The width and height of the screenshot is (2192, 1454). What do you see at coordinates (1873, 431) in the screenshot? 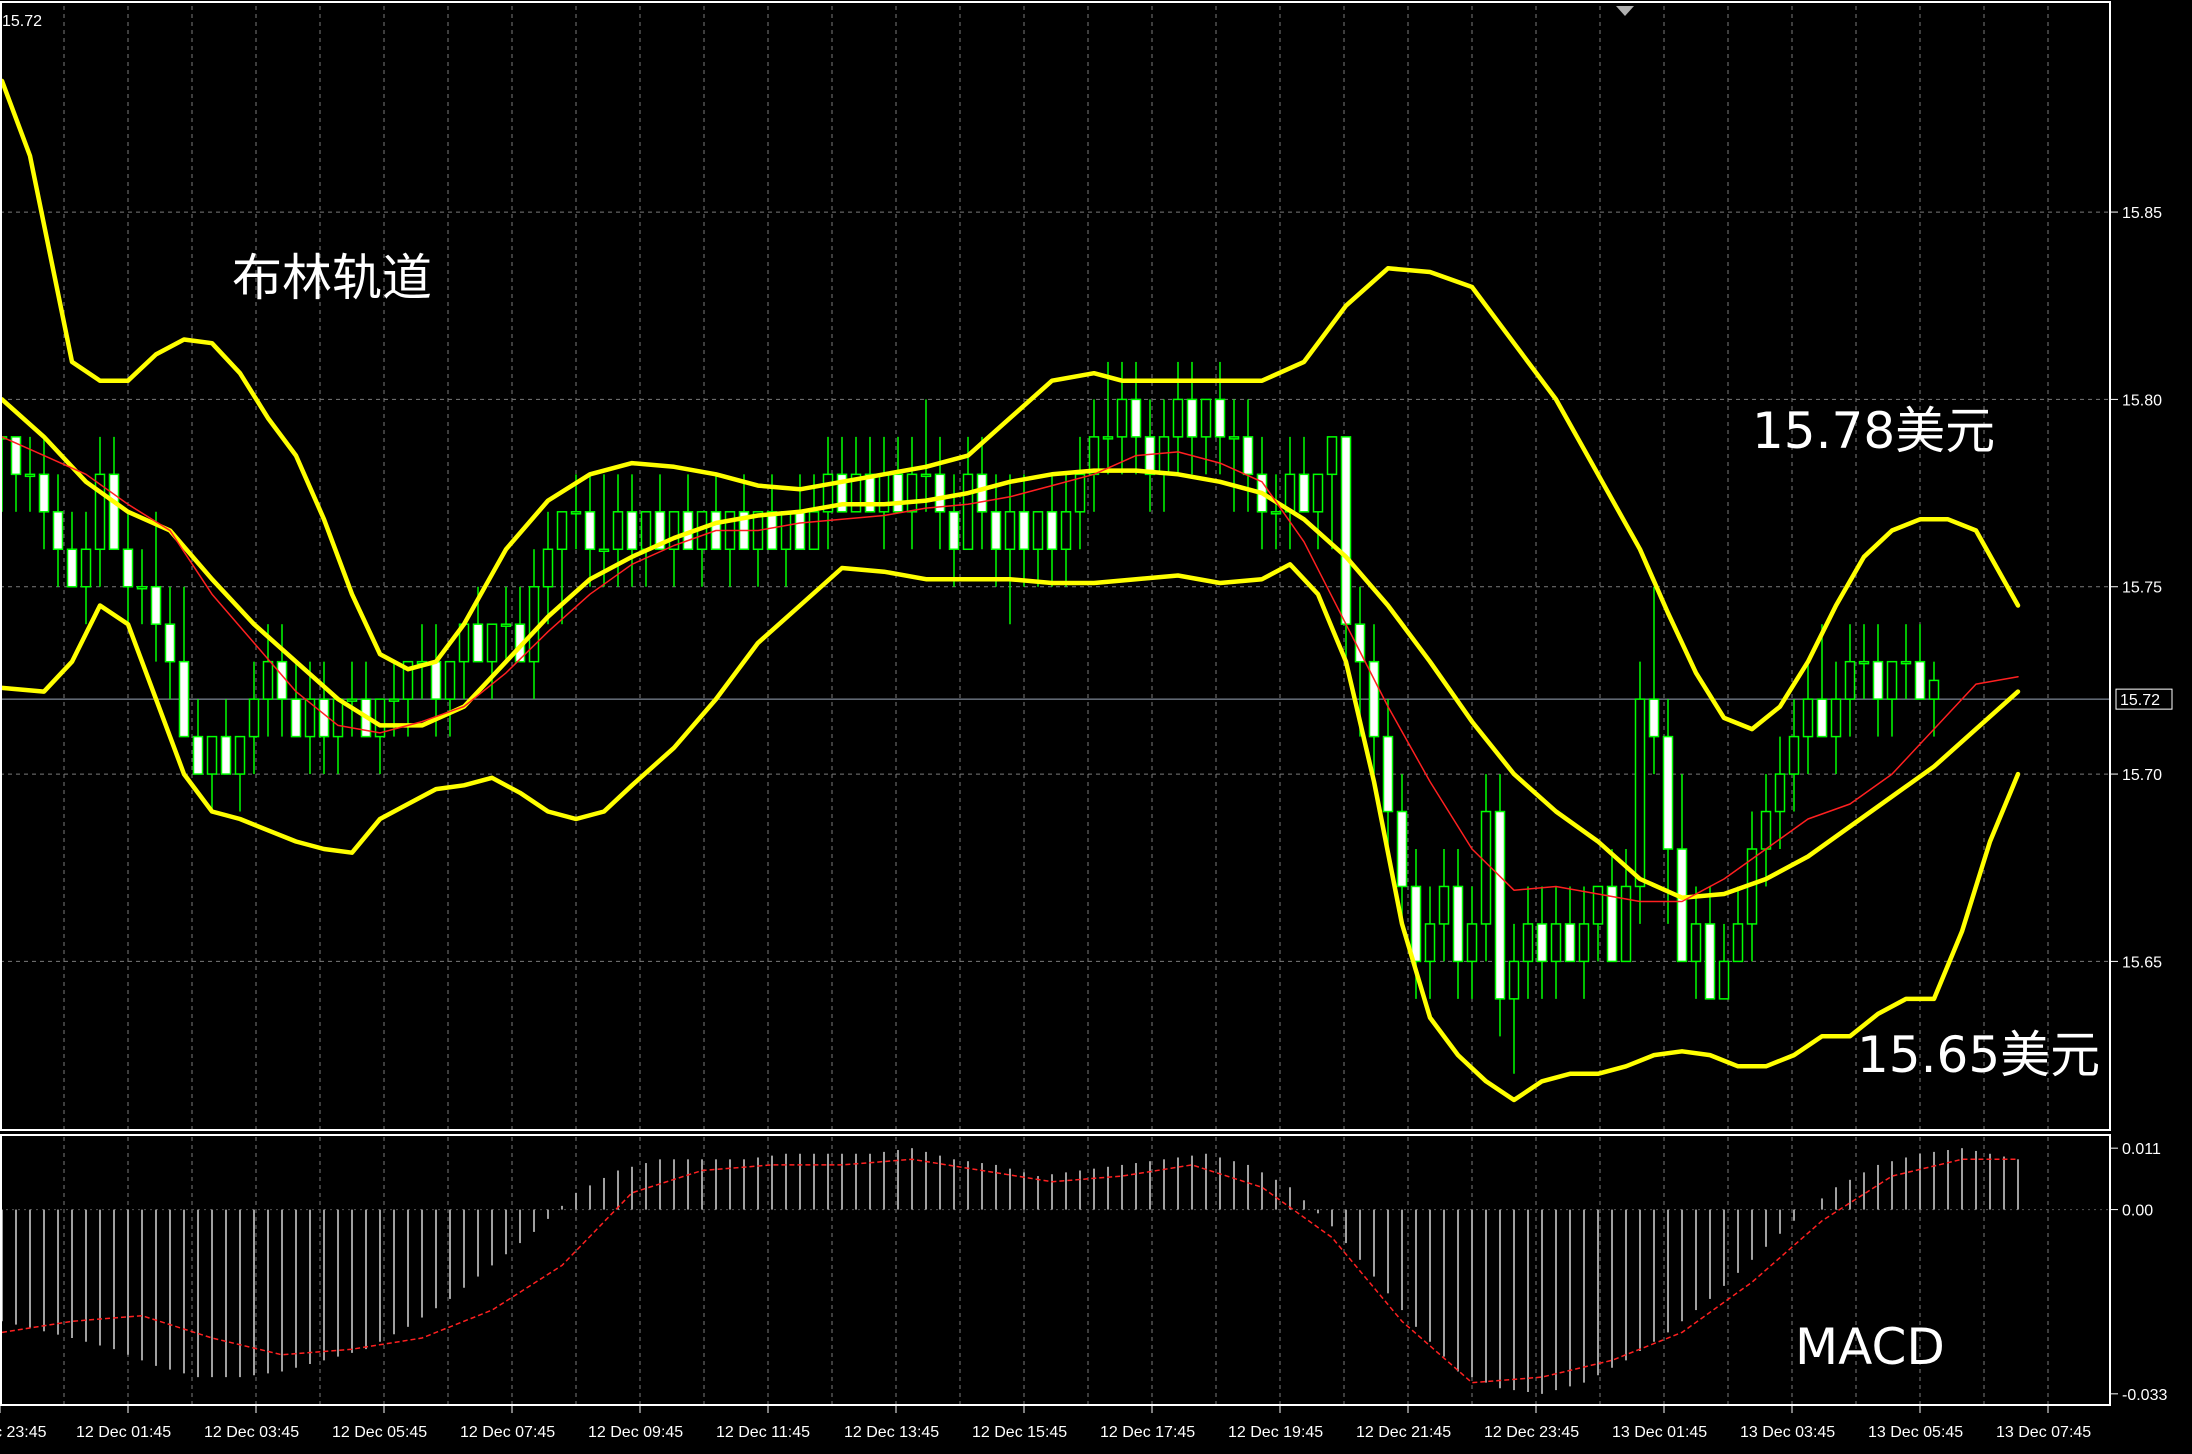
I see `upper-price-annotation: 15.78美元` at bounding box center [1873, 431].